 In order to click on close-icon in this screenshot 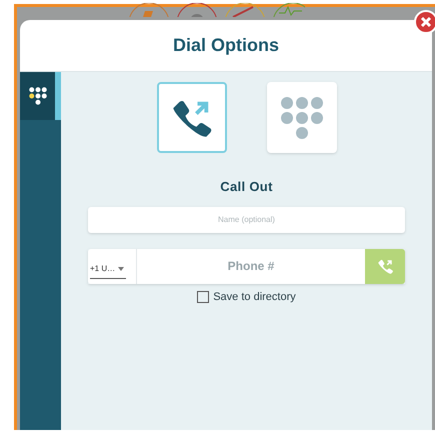, I will do `click(426, 22)`.